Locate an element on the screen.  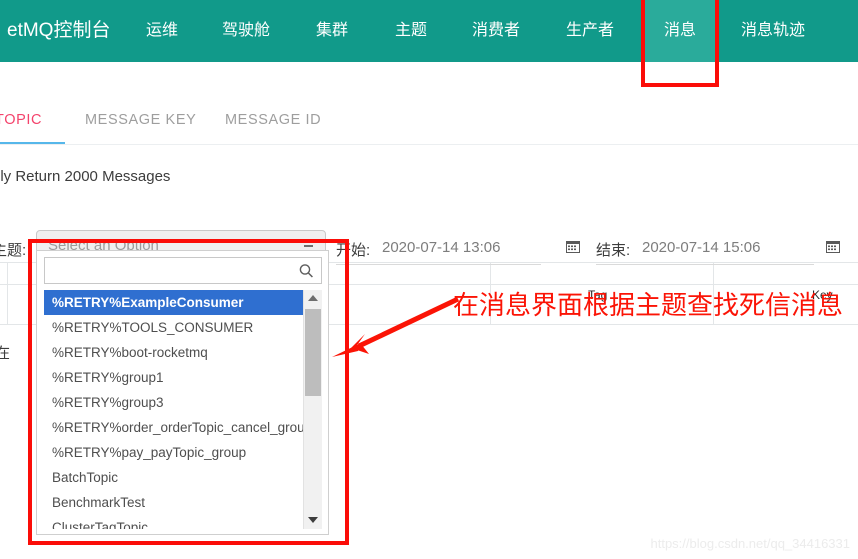
top-navbar: etMQ控制台 运维 驾驶舱 集群 主题 消费者 生产者 消息 消息轨迹 is located at coordinates (429, 31).